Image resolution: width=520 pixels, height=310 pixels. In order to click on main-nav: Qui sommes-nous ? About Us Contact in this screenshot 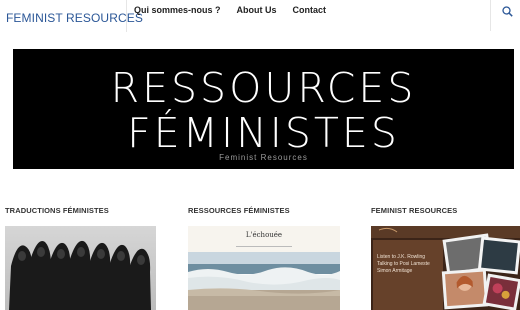, I will do `click(230, 10)`.